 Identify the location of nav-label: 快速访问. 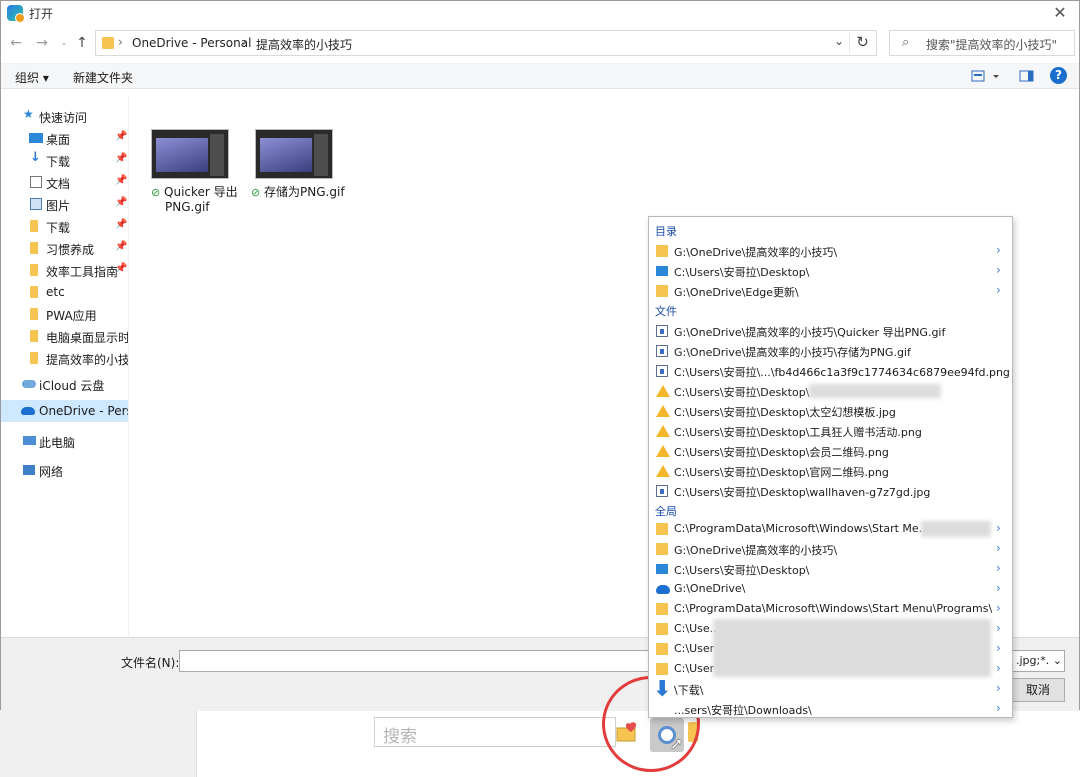
(63, 118).